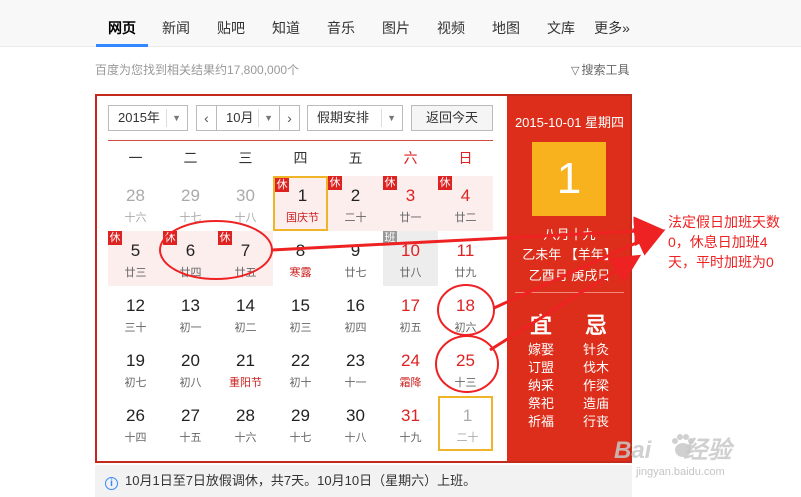 This screenshot has height=497, width=801. I want to click on annotation-line-1: 法定假日加班天数, so click(724, 222).